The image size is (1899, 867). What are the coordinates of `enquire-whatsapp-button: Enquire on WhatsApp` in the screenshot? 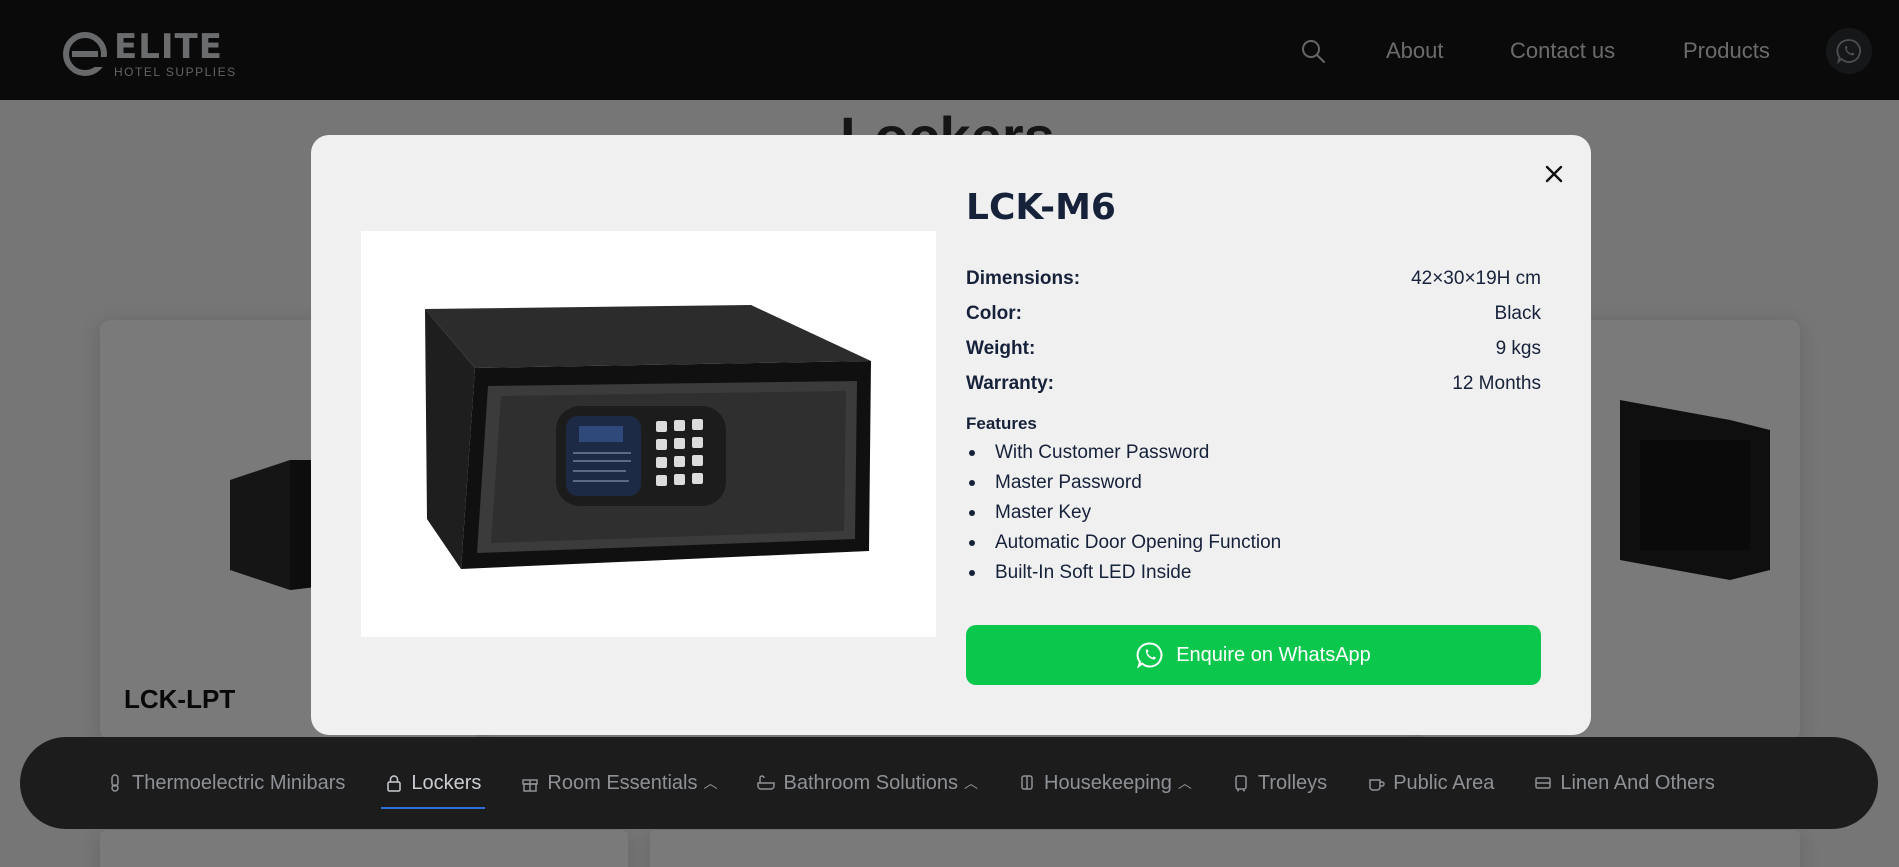 It's located at (1253, 655).